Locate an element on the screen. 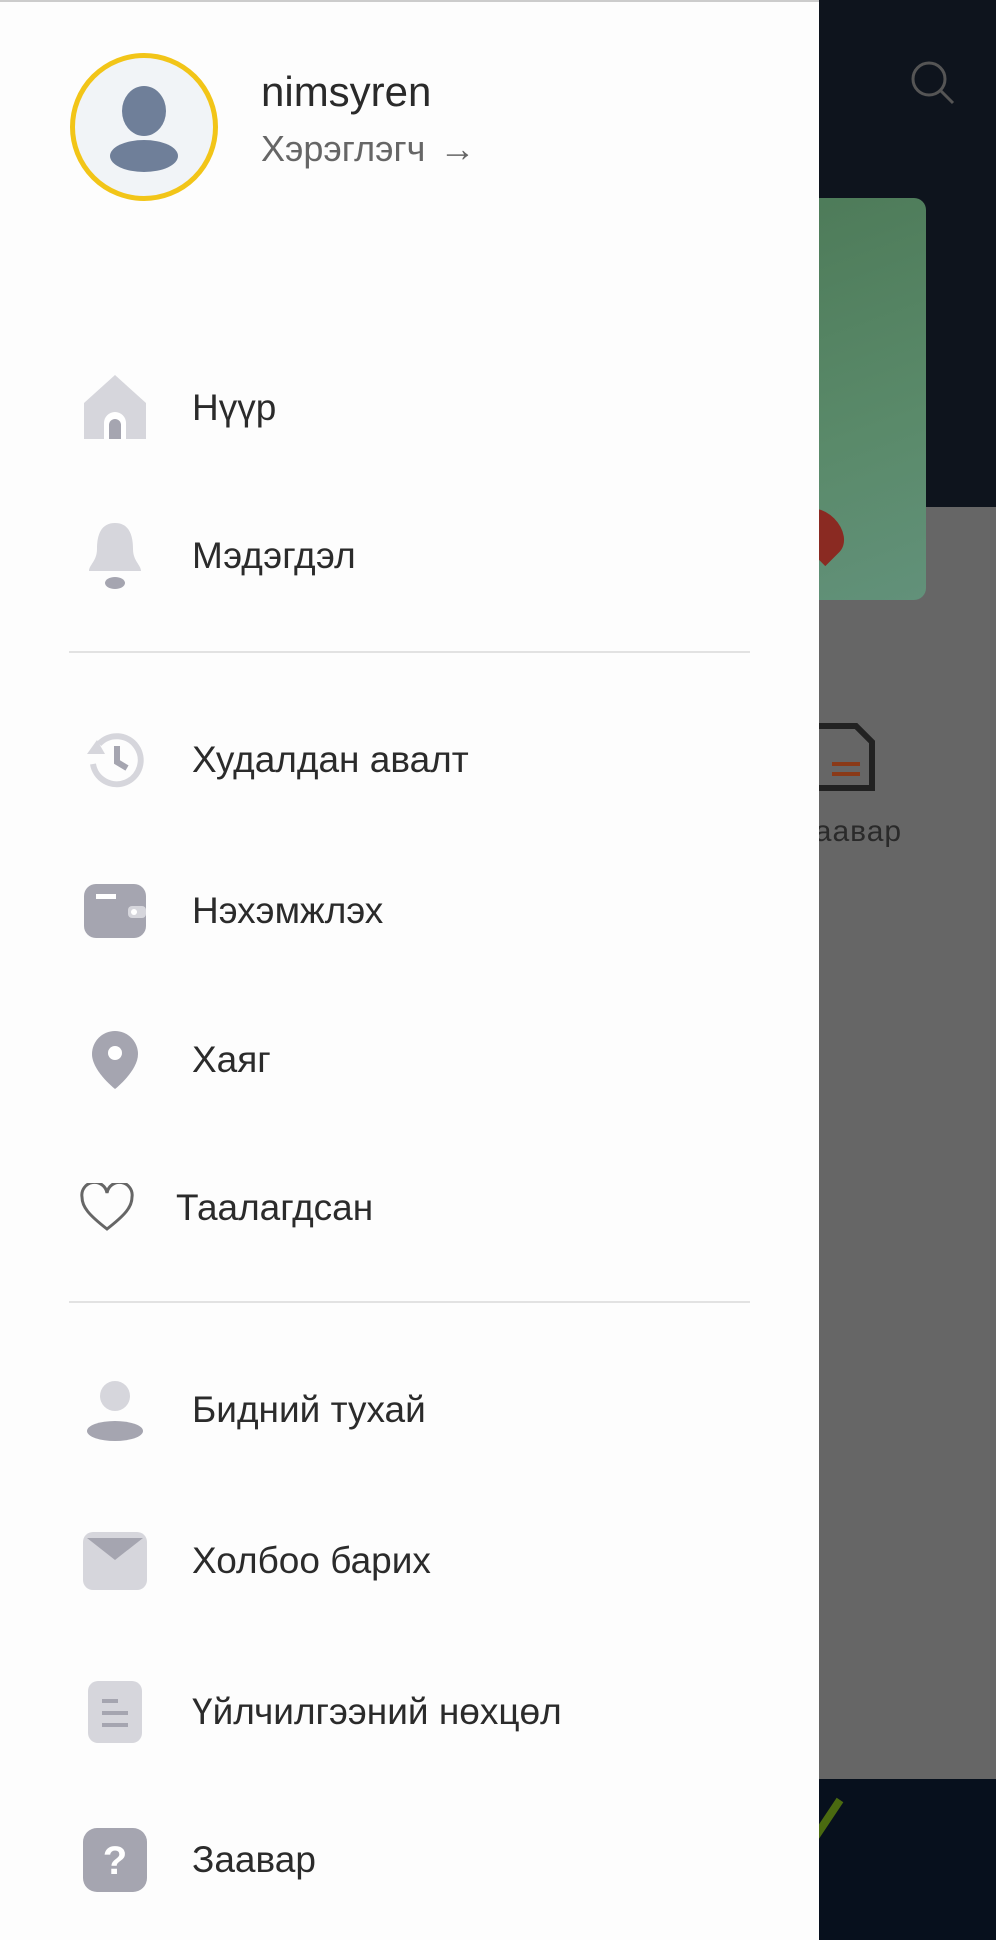  menu-item-label: Хаяг is located at coordinates (231, 1059).